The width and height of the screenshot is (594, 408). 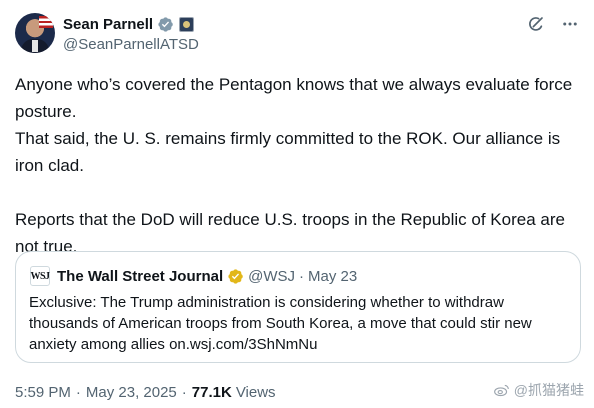 What do you see at coordinates (187, 24) in the screenshot?
I see `government-affiliation-icon` at bounding box center [187, 24].